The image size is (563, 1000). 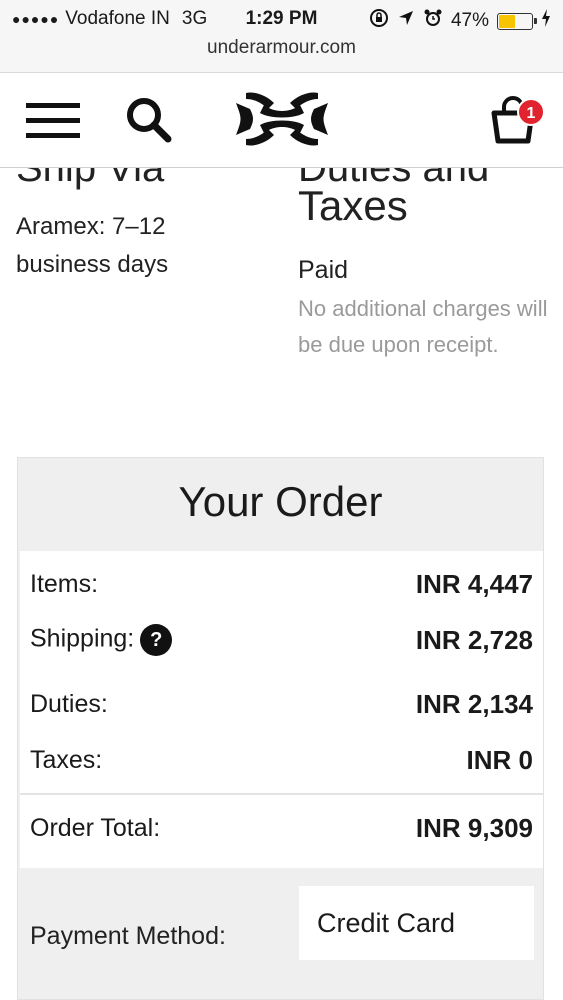 I want to click on cart-count-badge: 1, so click(x=531, y=112).